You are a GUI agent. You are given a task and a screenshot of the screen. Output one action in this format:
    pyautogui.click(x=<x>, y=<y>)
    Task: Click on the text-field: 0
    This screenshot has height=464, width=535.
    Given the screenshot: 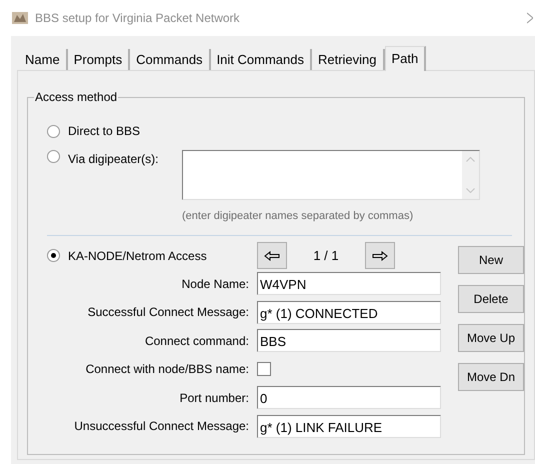 What is the action you would take?
    pyautogui.click(x=349, y=398)
    